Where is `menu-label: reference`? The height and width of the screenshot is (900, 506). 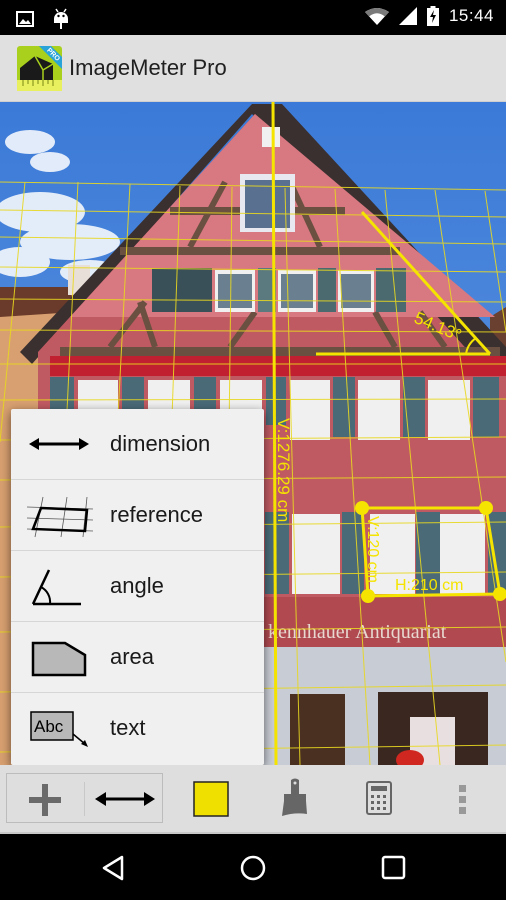 menu-label: reference is located at coordinates (156, 514).